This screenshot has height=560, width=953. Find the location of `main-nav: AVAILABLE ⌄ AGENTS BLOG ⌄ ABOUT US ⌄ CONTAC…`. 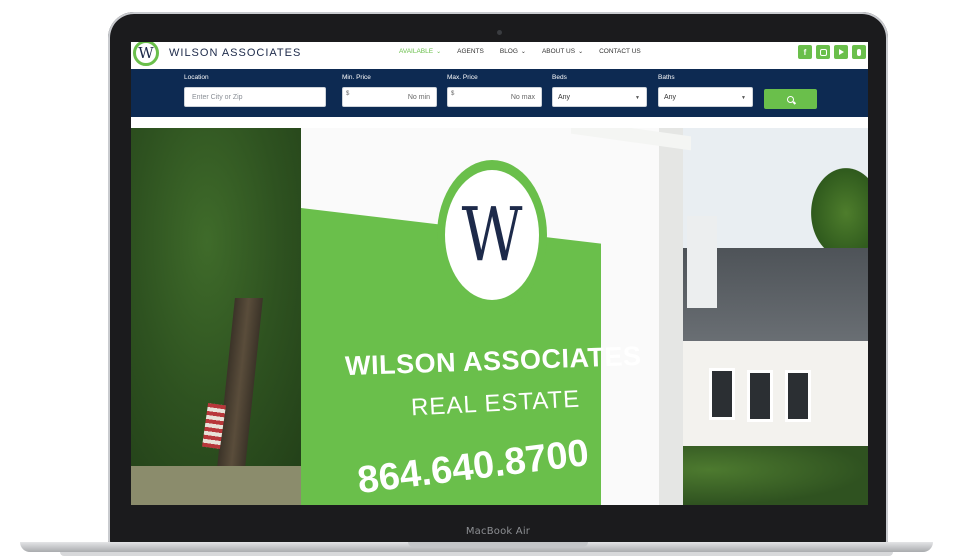

main-nav: AVAILABLE ⌄ AGENTS BLOG ⌄ ABOUT US ⌄ CONTAC… is located at coordinates (520, 51).